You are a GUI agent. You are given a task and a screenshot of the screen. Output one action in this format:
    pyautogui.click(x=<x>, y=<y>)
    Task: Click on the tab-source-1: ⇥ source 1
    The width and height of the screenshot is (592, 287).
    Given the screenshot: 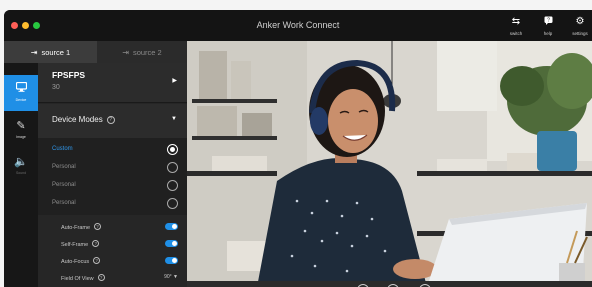 What is the action you would take?
    pyautogui.click(x=50, y=52)
    